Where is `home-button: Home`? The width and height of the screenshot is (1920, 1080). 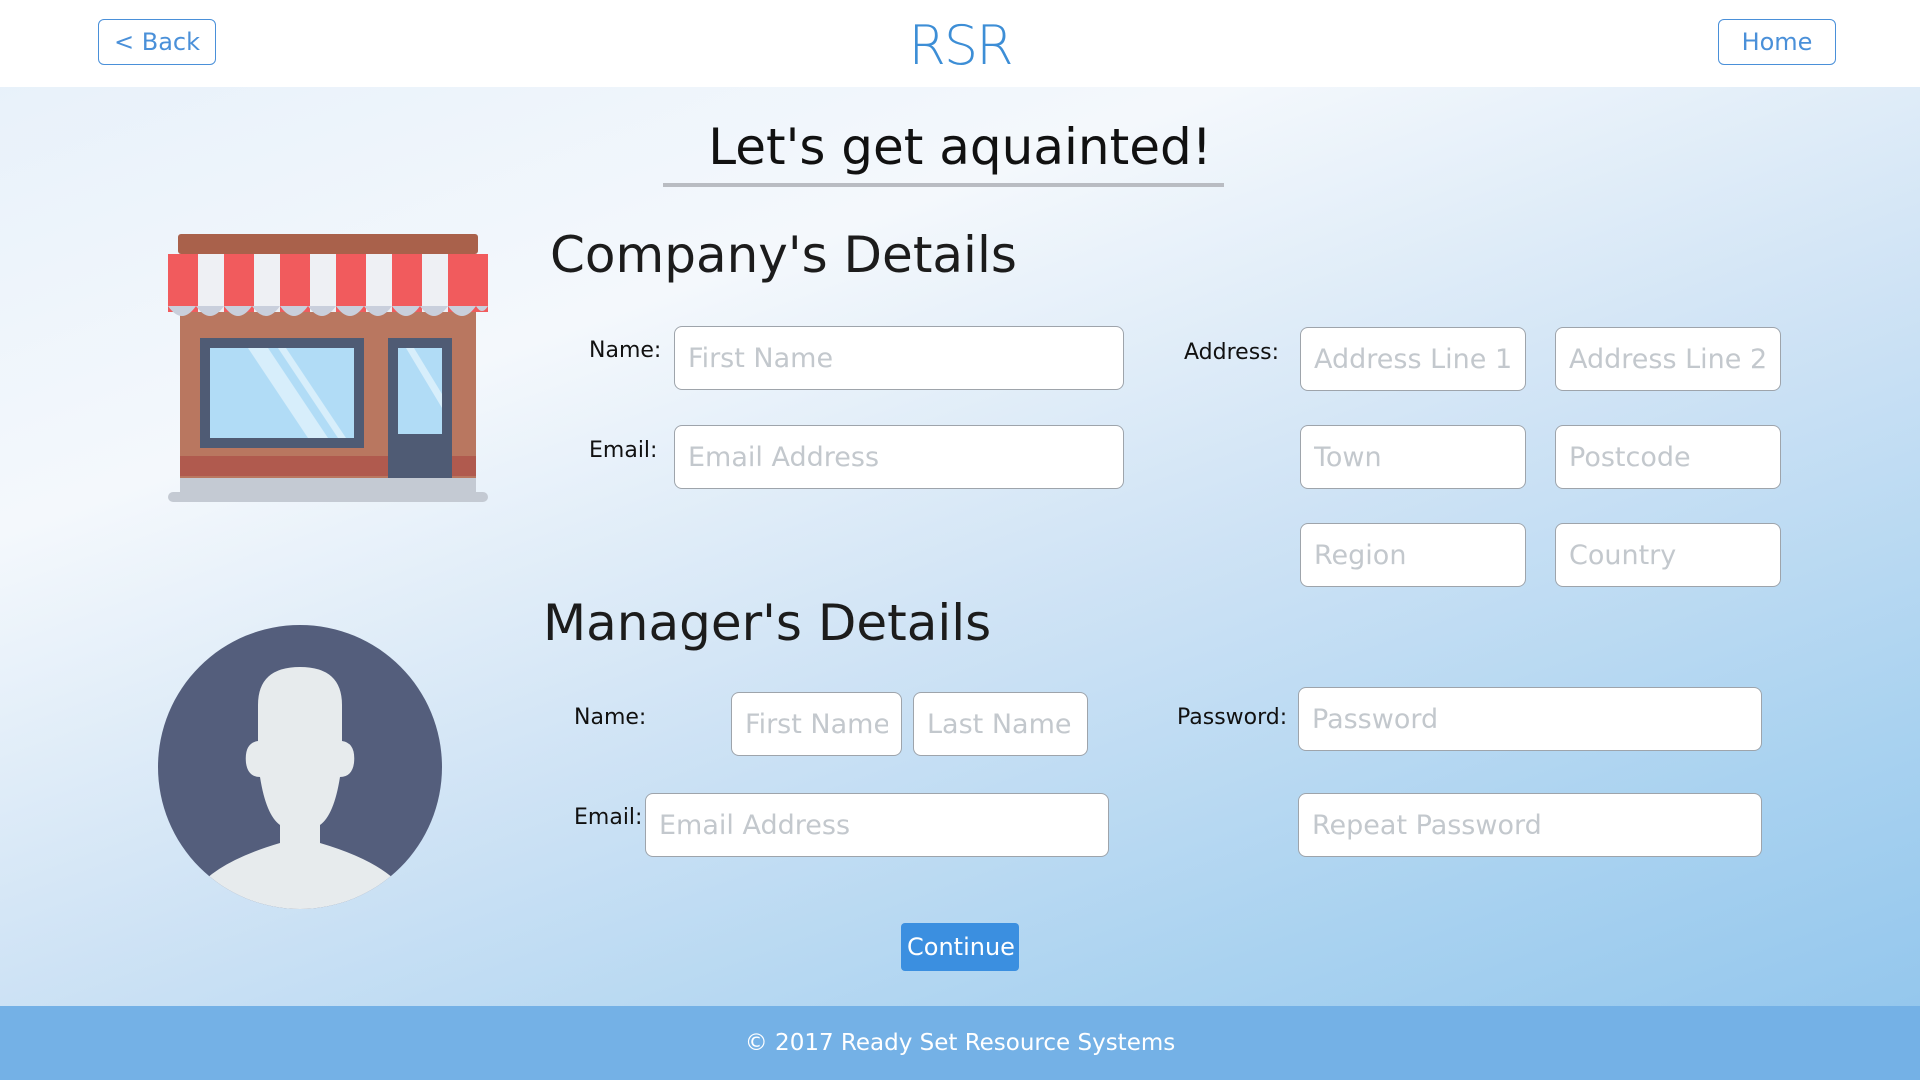 home-button: Home is located at coordinates (1777, 42).